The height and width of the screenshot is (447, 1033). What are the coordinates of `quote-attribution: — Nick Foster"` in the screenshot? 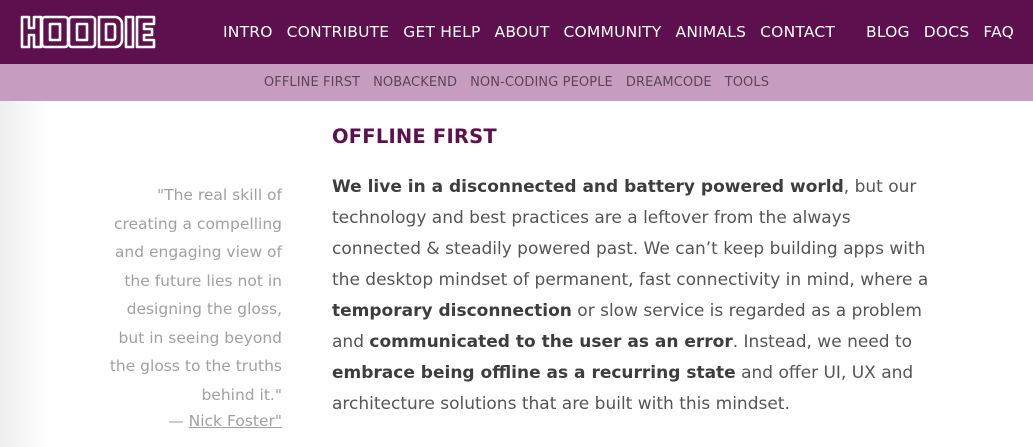 It's located at (189, 421).